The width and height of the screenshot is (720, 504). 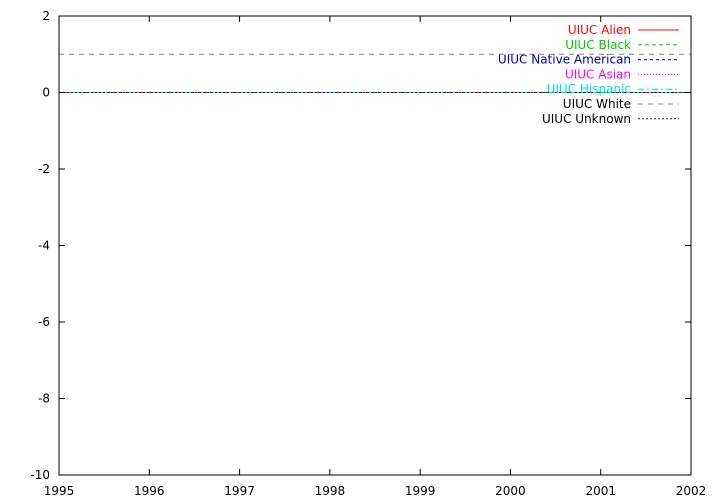 I want to click on legend-label: UIUC Native American, so click(x=564, y=60).